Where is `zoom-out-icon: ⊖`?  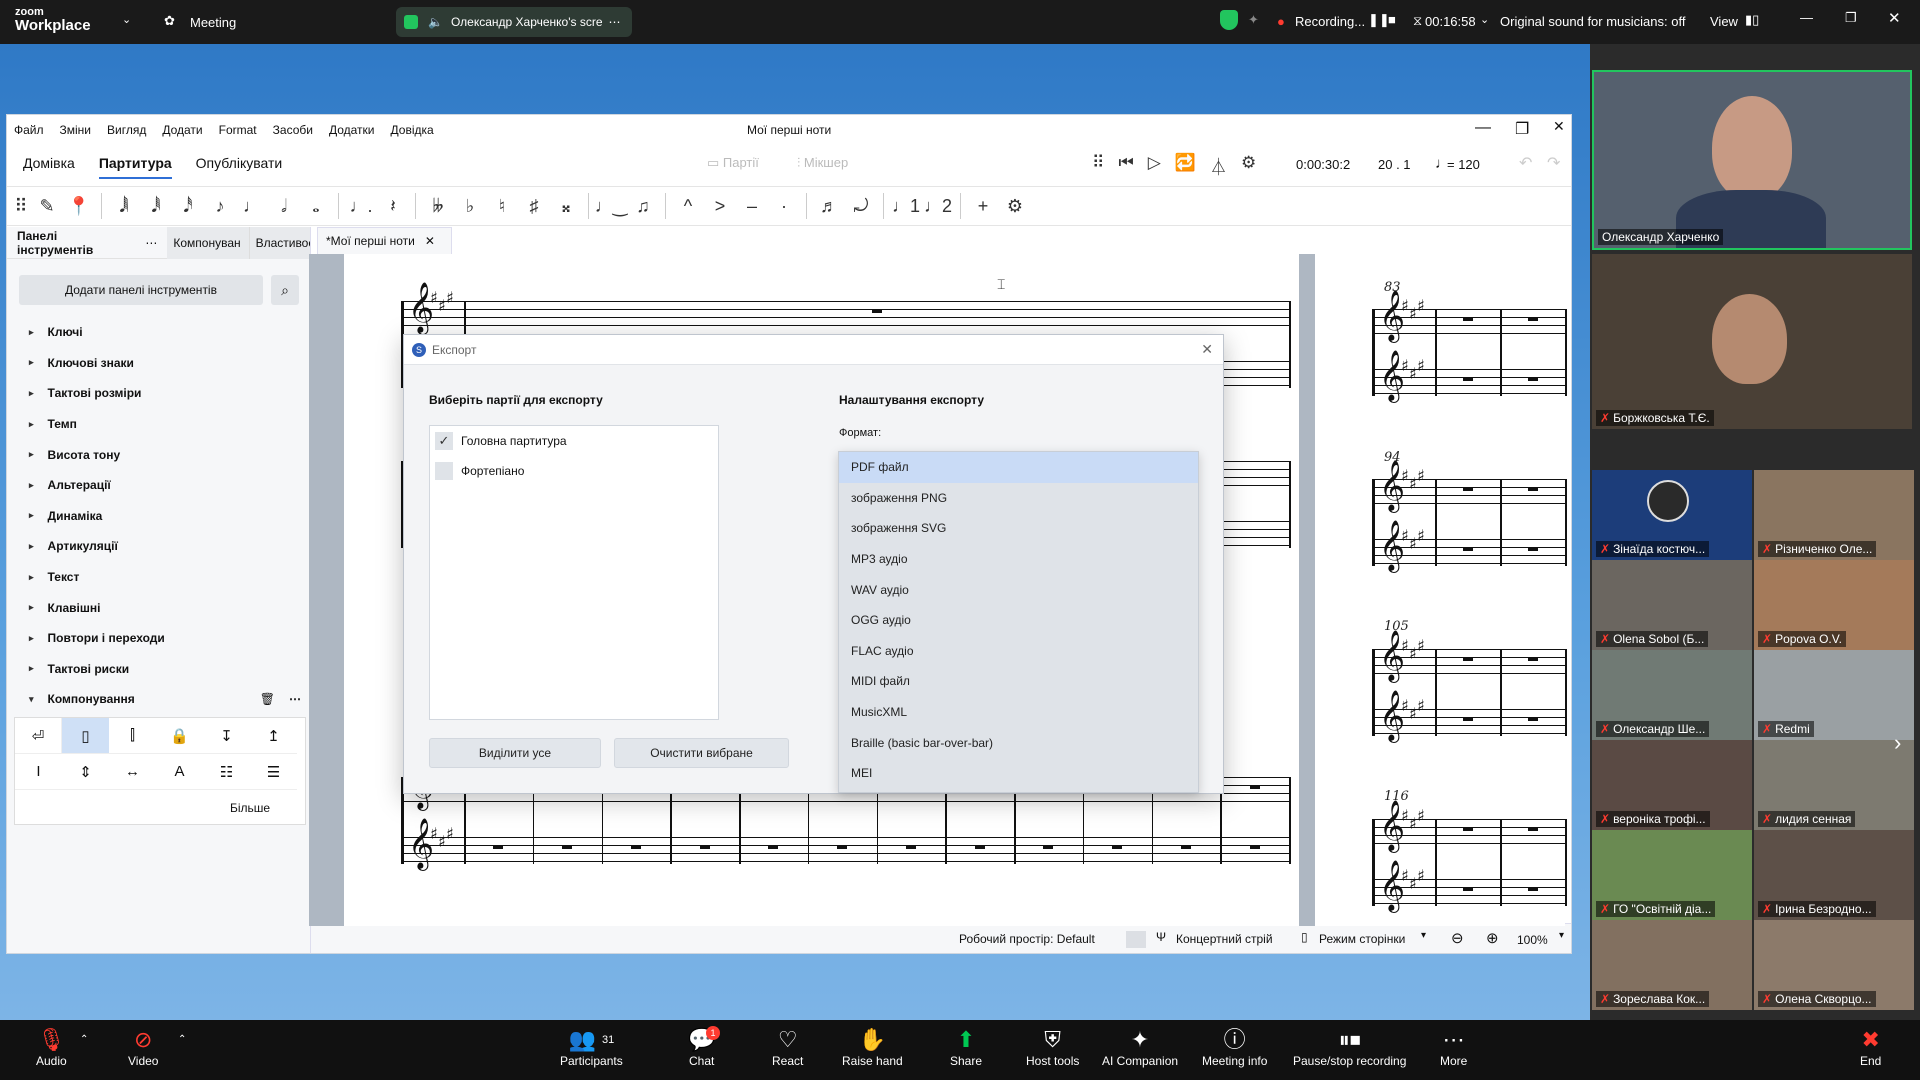
zoom-out-icon: ⊖ is located at coordinates (1457, 938).